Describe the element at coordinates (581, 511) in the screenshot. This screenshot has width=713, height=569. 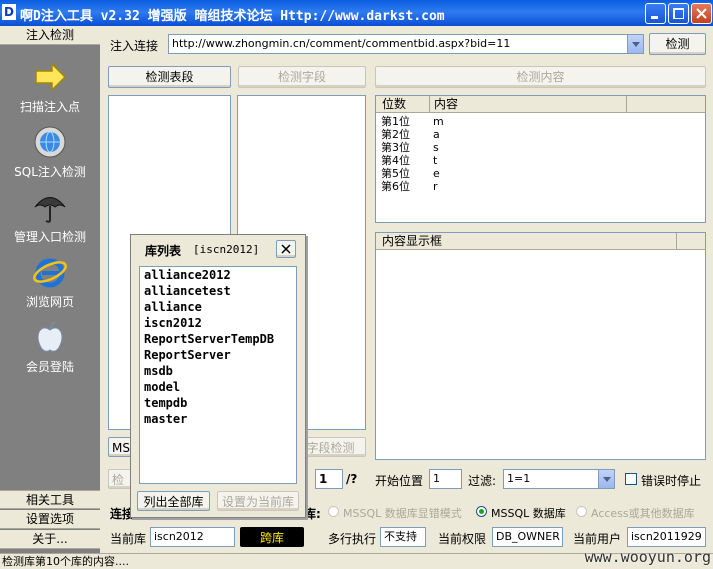
I see `radio-access` at that location.